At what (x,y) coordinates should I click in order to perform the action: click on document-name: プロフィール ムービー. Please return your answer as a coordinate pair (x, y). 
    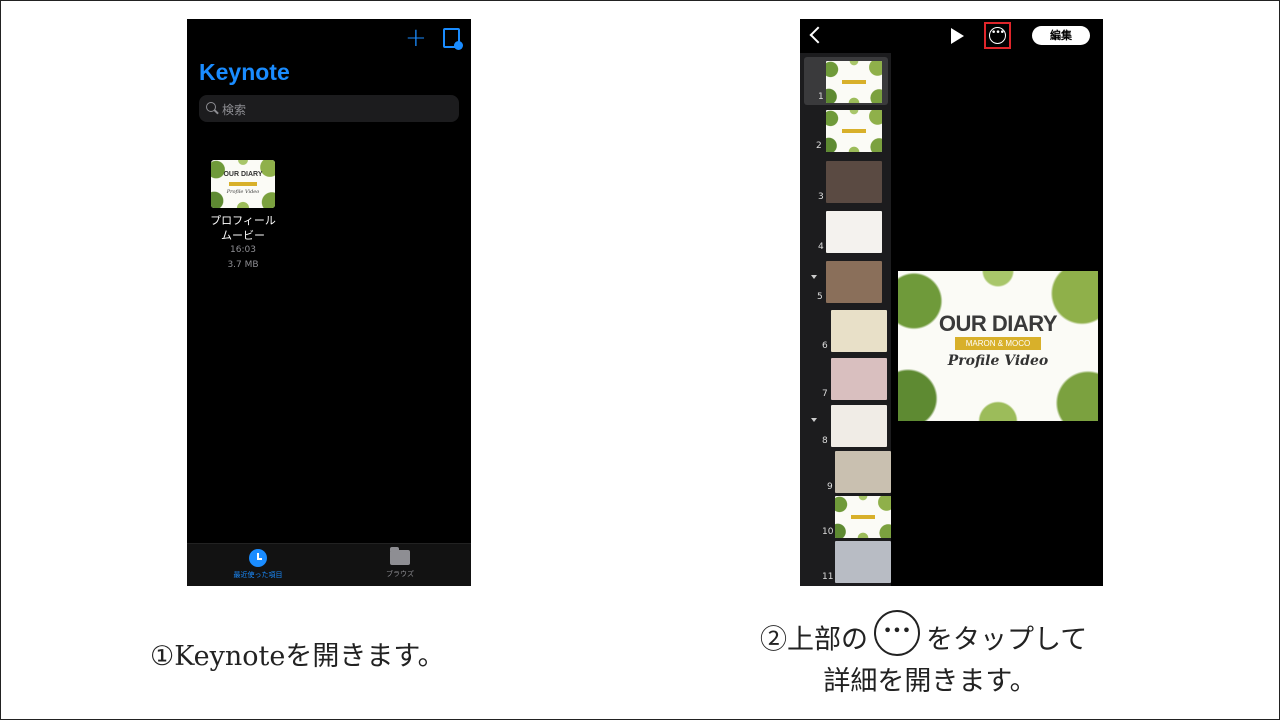
    Looking at the image, I should click on (243, 228).